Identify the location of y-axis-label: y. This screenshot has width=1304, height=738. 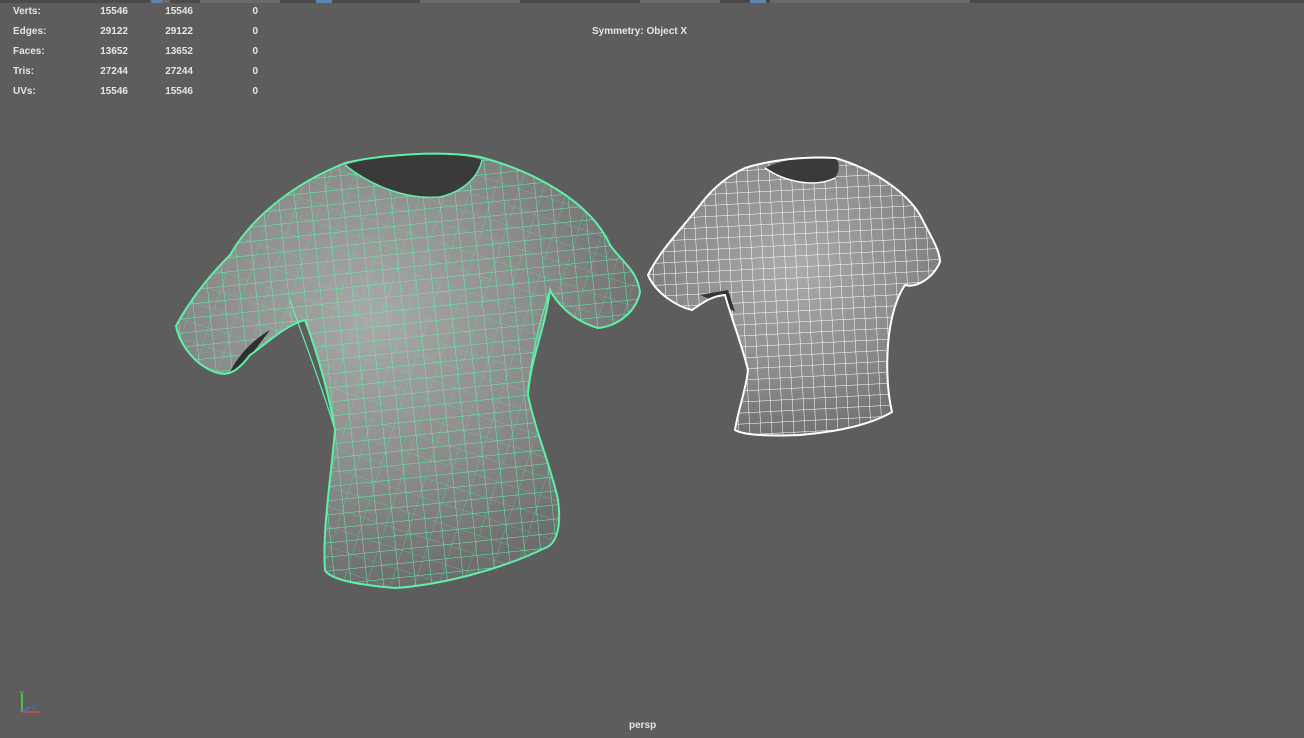
(22, 693).